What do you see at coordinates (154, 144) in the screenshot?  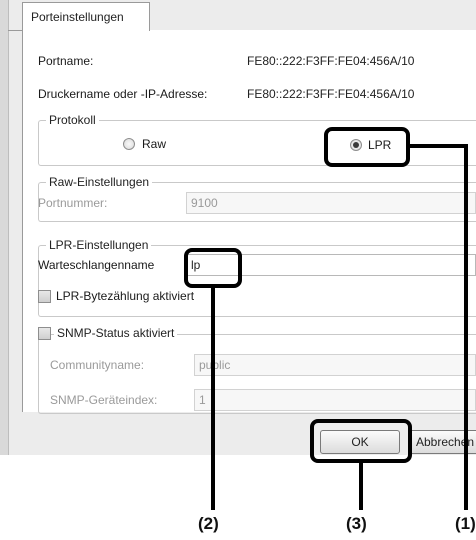 I see `raw-radio-label: Raw` at bounding box center [154, 144].